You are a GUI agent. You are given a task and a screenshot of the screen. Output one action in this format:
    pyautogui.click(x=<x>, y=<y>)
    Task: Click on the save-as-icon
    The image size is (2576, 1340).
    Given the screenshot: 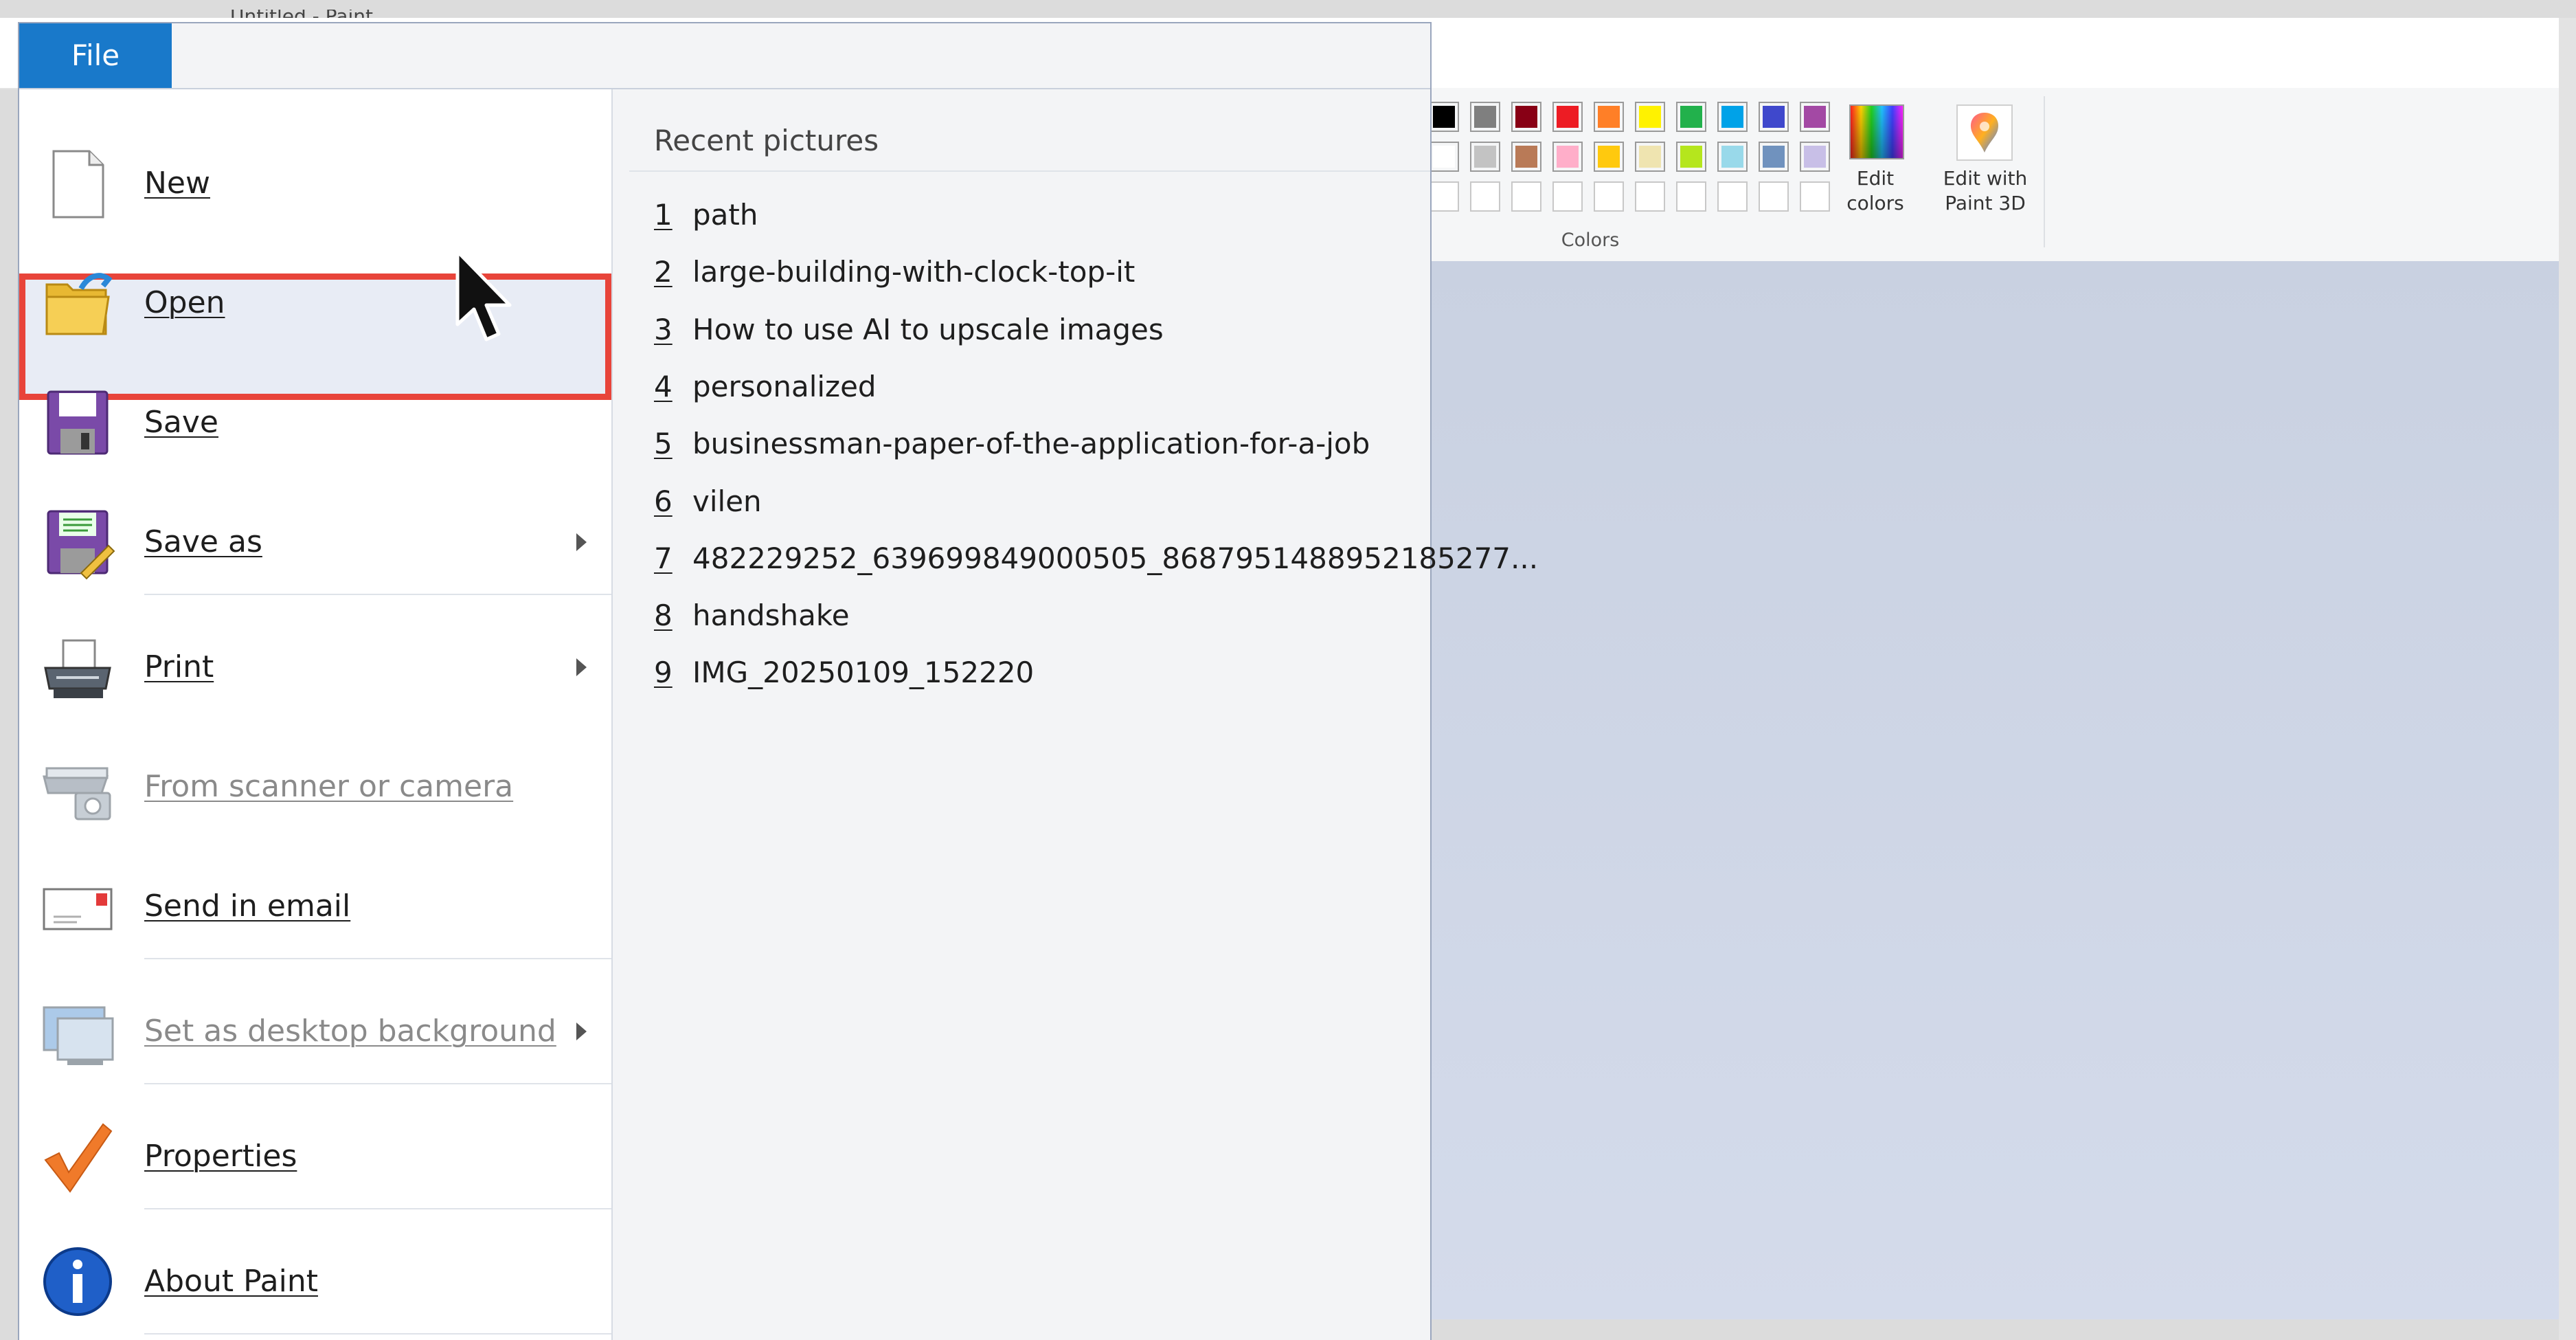 What is the action you would take?
    pyautogui.click(x=77, y=542)
    